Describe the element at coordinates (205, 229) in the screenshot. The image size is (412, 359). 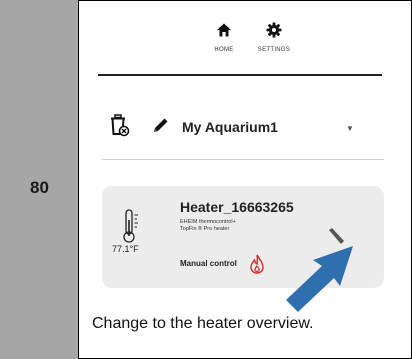
I see `heater-model-line2: TopFin ® Pro heater` at that location.